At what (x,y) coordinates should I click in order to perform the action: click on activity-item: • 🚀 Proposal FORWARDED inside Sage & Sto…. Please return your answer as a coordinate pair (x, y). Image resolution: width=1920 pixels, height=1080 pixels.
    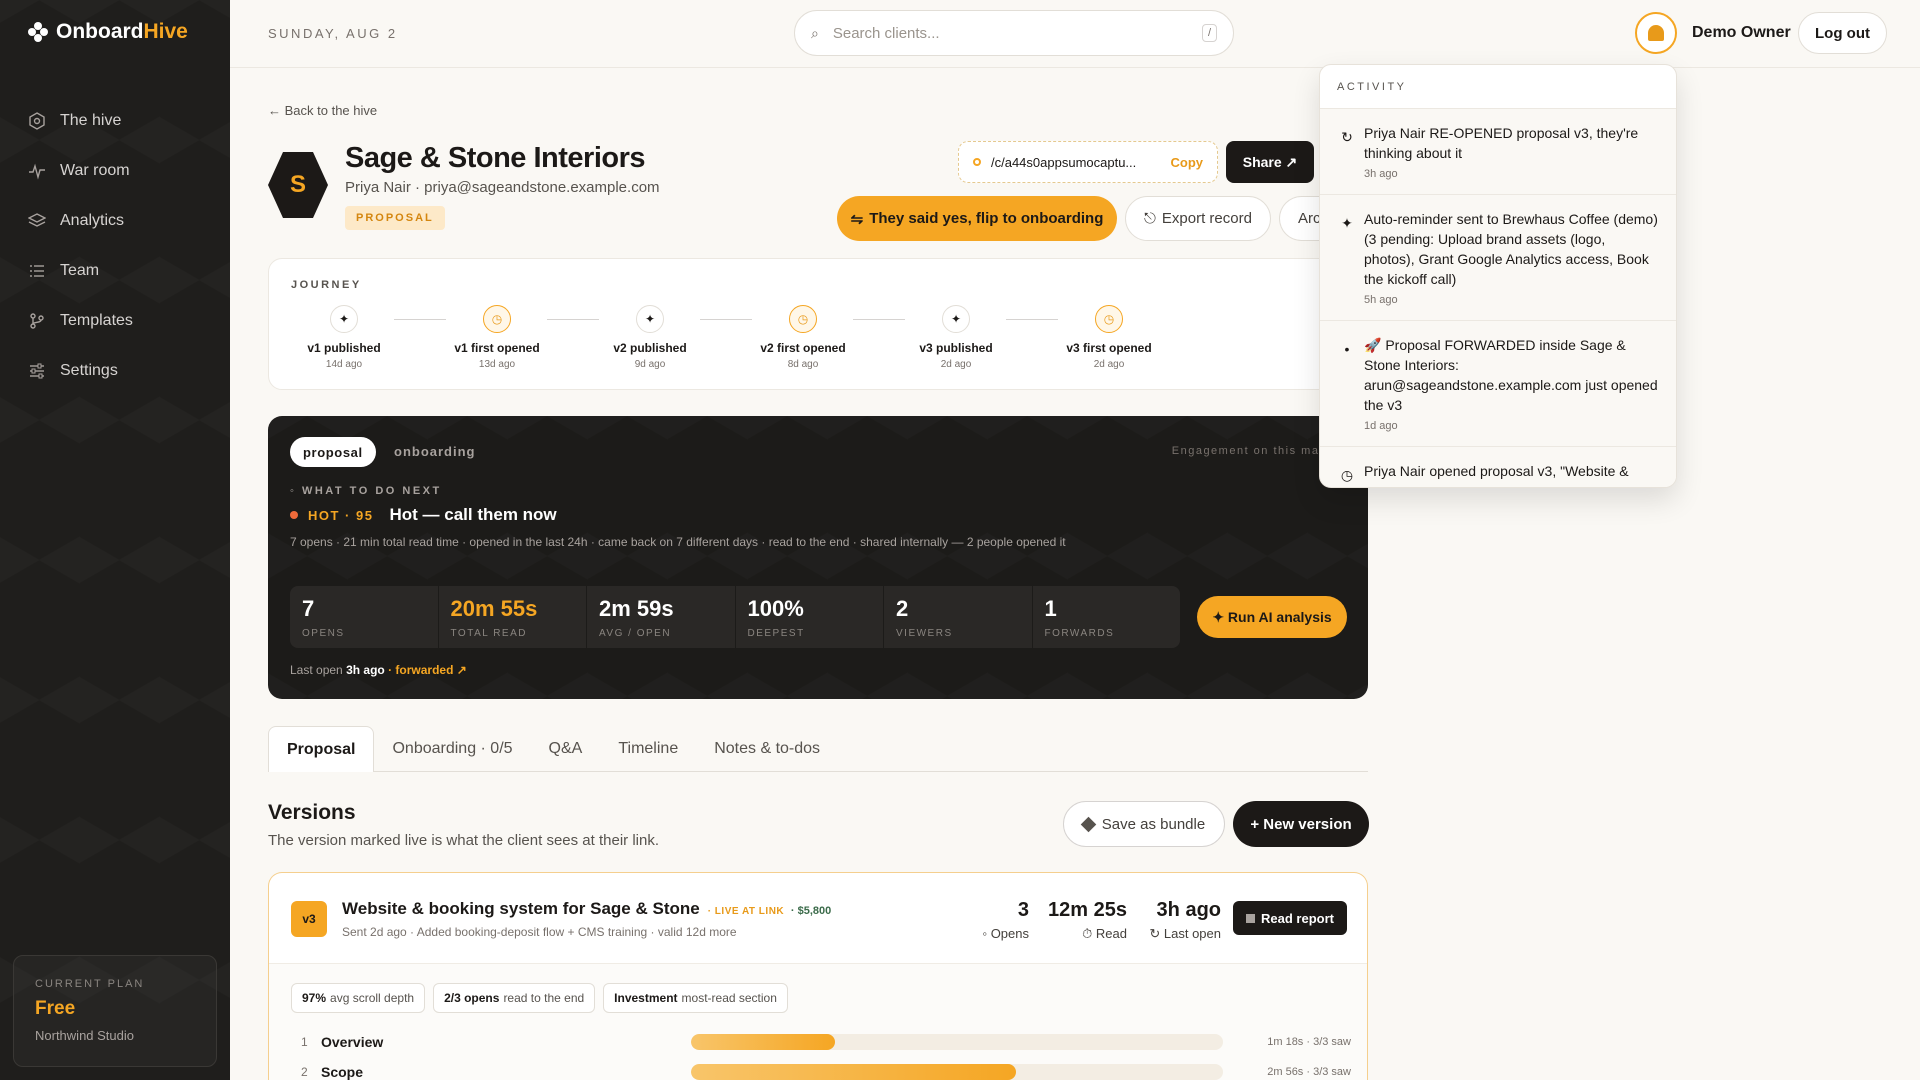
    Looking at the image, I should click on (1498, 384).